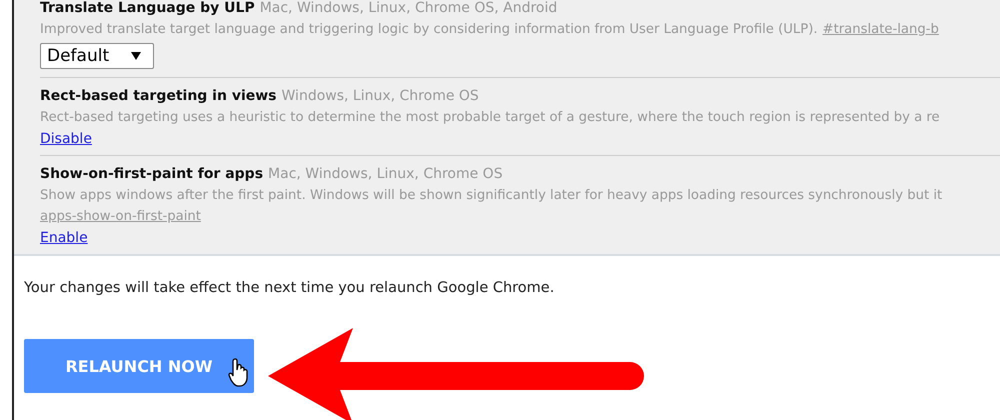 This screenshot has height=420, width=1000. I want to click on flag-description: Show apps windows after the first paint. Windows will be shown significantly later for heavy apps loading resources synchronously but it, so click(491, 195).